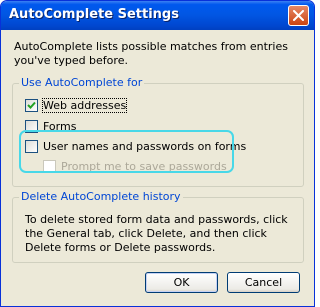 This screenshot has height=307, width=320. What do you see at coordinates (94, 14) in the screenshot?
I see `window-title: AutoComplete Settings` at bounding box center [94, 14].